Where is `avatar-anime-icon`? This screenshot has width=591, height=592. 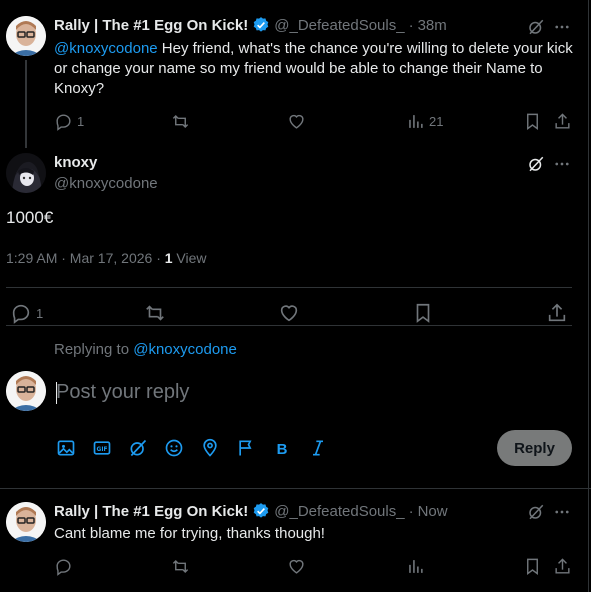
avatar-anime-icon is located at coordinates (26, 173).